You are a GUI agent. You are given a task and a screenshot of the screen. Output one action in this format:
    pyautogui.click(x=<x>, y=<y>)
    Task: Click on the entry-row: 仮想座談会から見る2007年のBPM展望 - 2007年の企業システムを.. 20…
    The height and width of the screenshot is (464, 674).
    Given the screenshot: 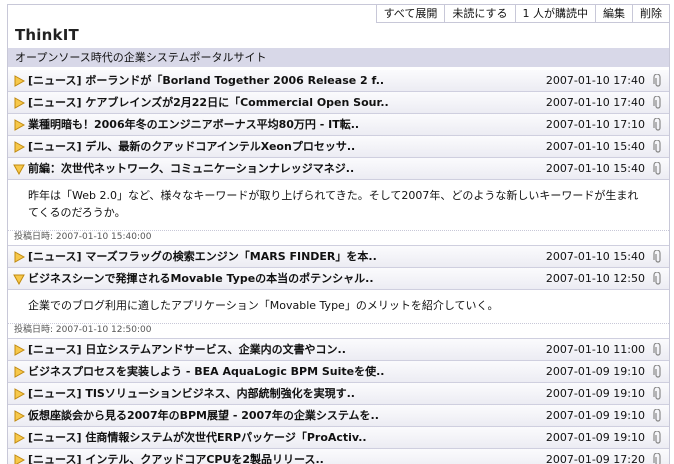 What is the action you would take?
    pyautogui.click(x=338, y=416)
    